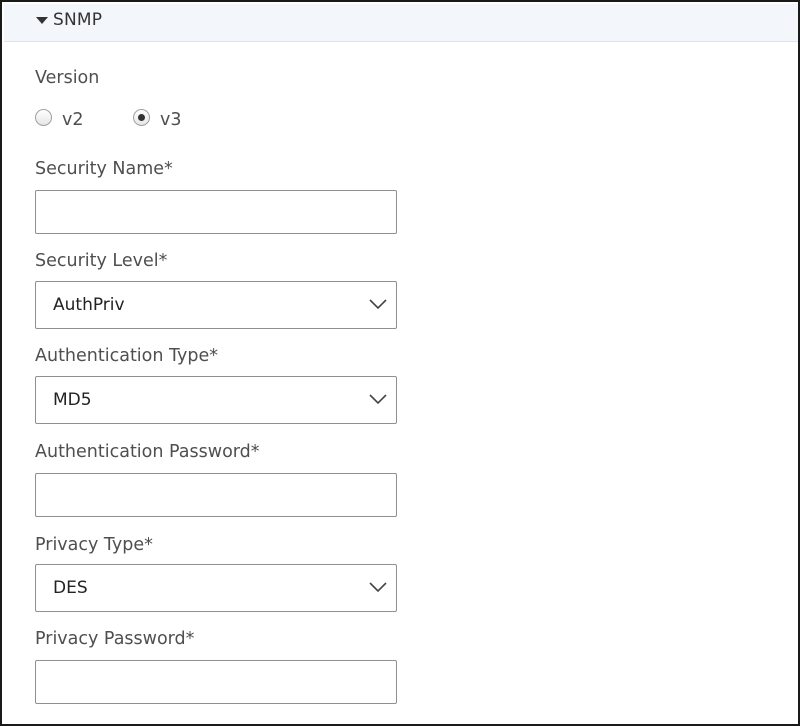 This screenshot has width=800, height=726. Describe the element at coordinates (216, 495) in the screenshot. I see `authentication-password-input` at that location.